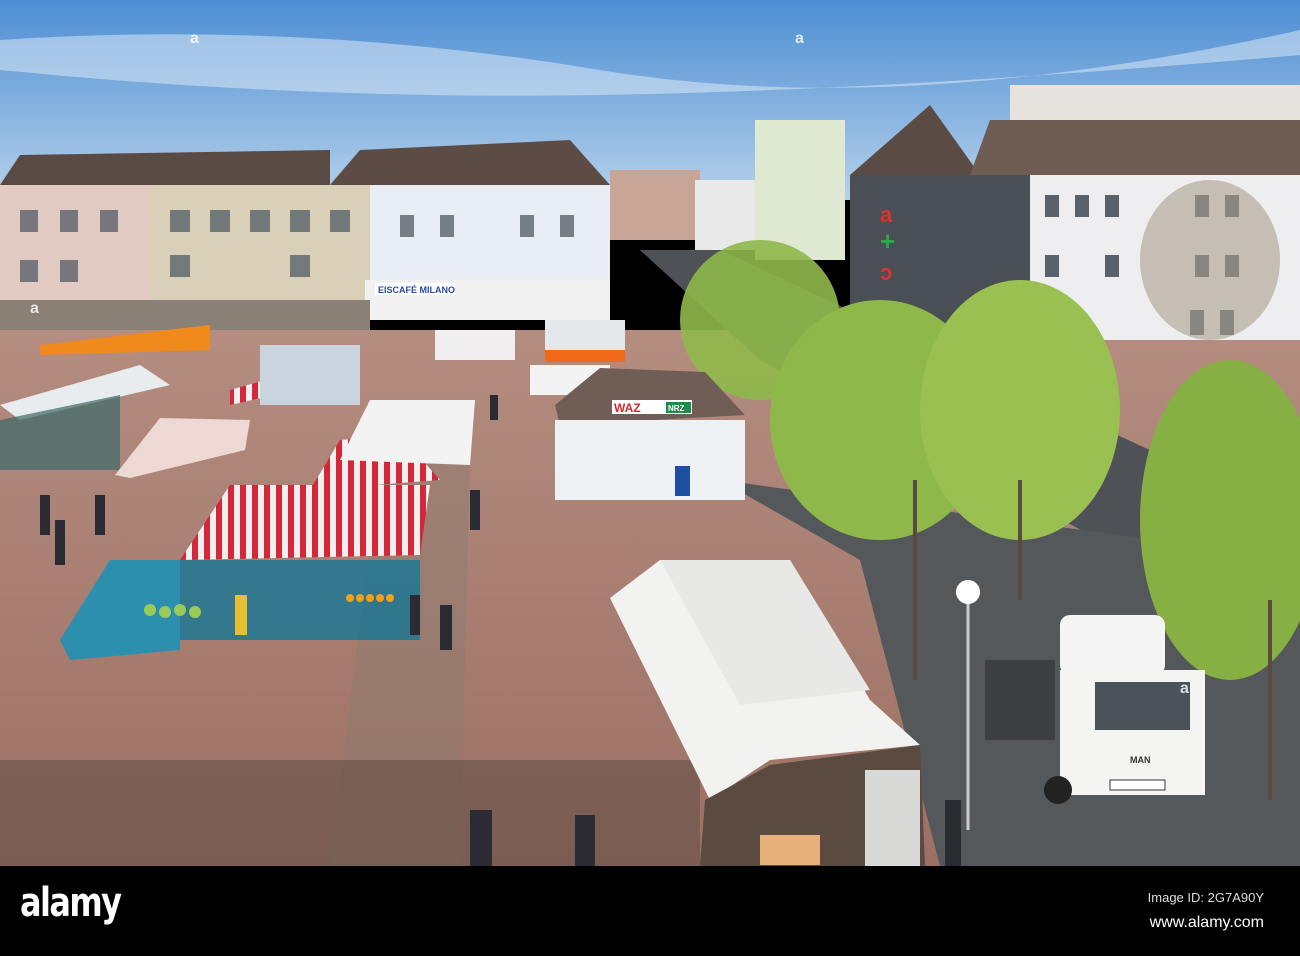  I want to click on alamy-logo: alamy, so click(71, 903).